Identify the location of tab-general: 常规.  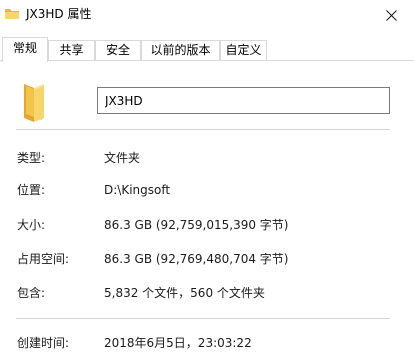
(25, 49).